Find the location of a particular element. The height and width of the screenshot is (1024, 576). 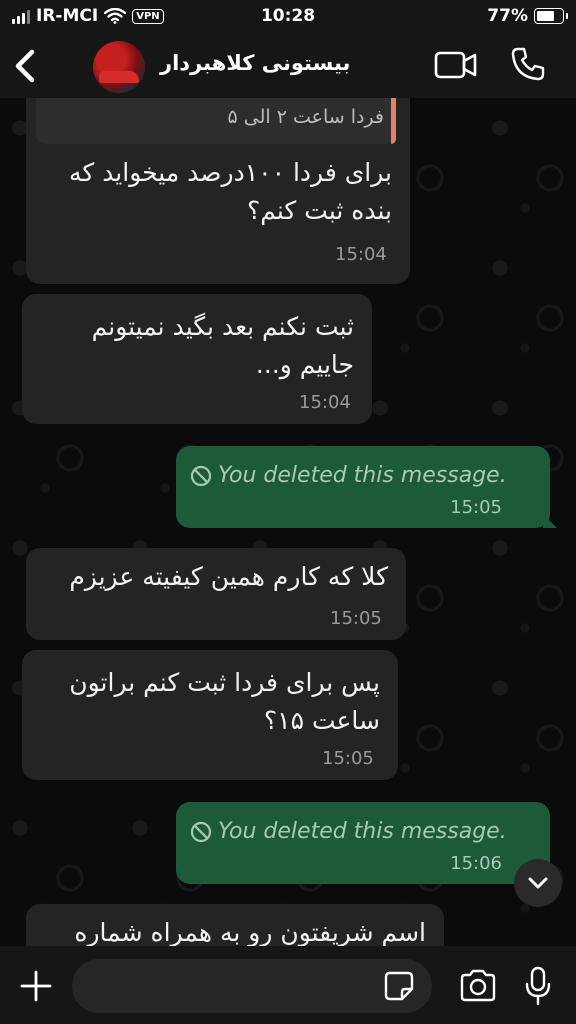

chat-header: بیستونی کلاهبردار is located at coordinates (288, 66).